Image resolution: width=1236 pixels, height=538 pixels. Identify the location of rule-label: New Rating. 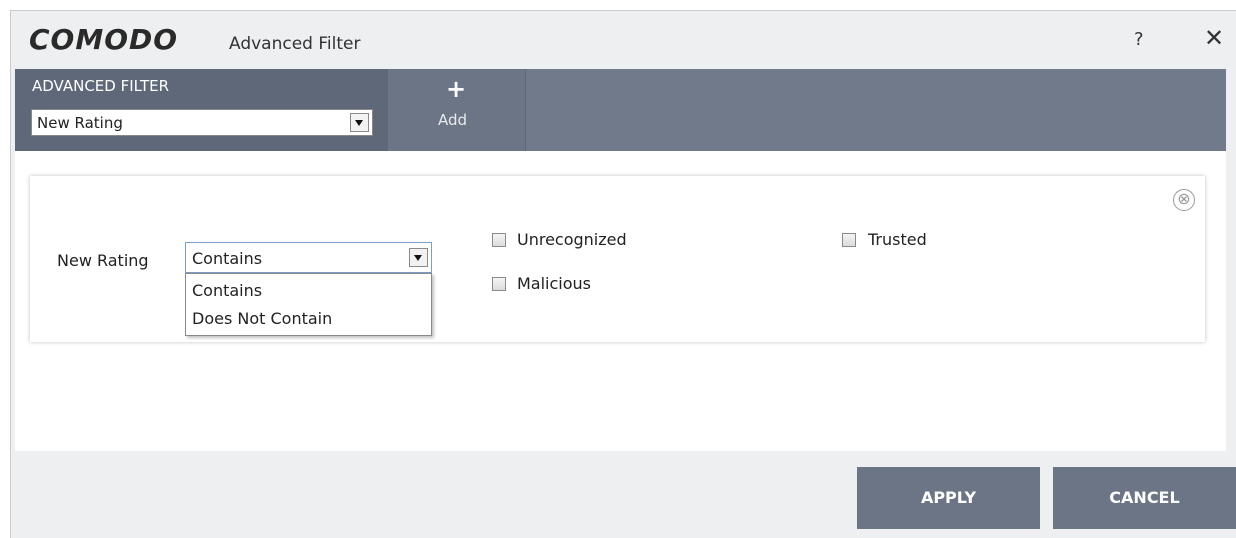
(103, 260).